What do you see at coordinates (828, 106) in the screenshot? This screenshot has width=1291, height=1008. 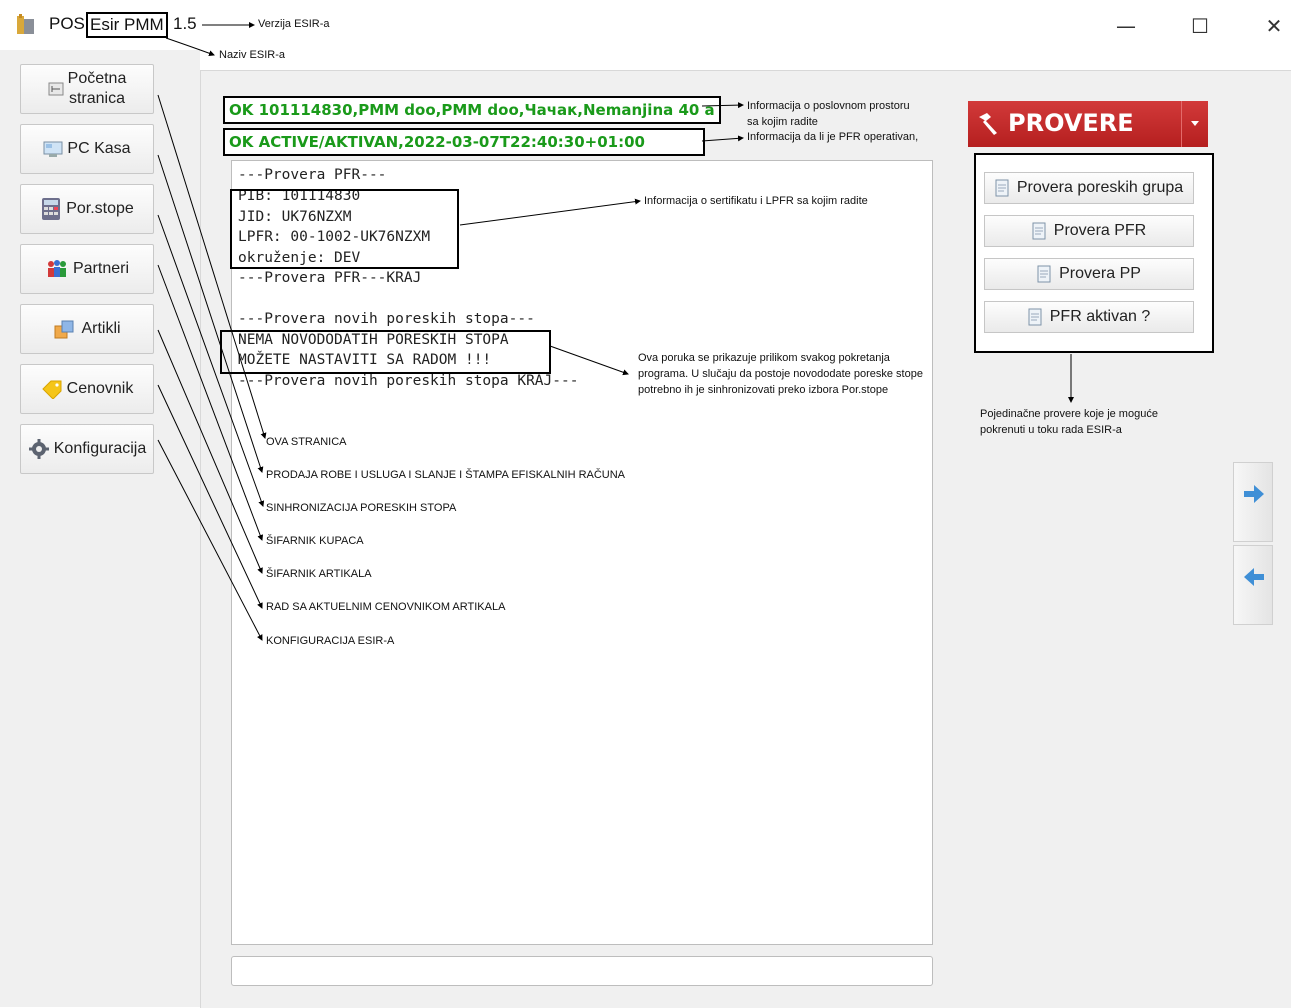 I see `annotation-line: Informacija o poslovnom prostoru` at bounding box center [828, 106].